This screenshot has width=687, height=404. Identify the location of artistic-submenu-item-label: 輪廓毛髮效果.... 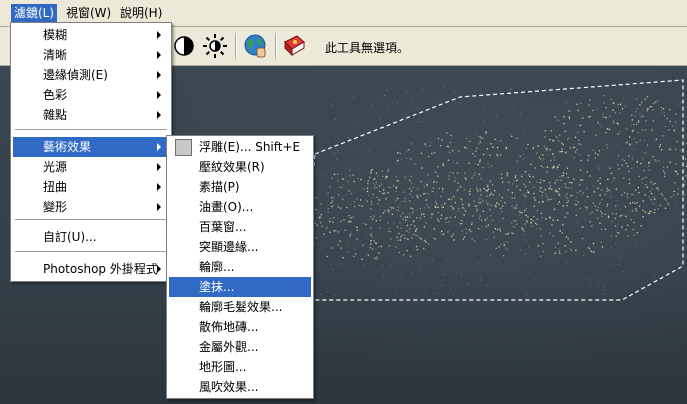
(241, 307).